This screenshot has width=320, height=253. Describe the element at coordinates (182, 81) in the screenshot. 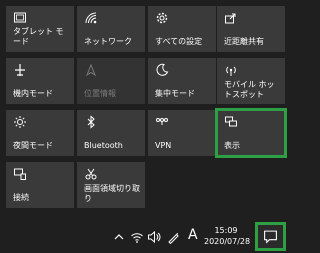

I see `tile-focus-assist: 集中モード` at that location.